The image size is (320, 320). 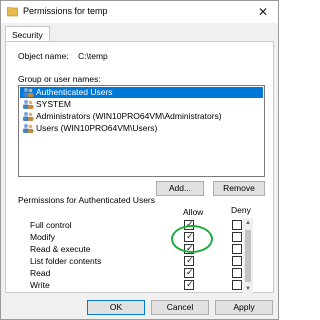 I want to click on cancel-button: Cancel, so click(x=180, y=307).